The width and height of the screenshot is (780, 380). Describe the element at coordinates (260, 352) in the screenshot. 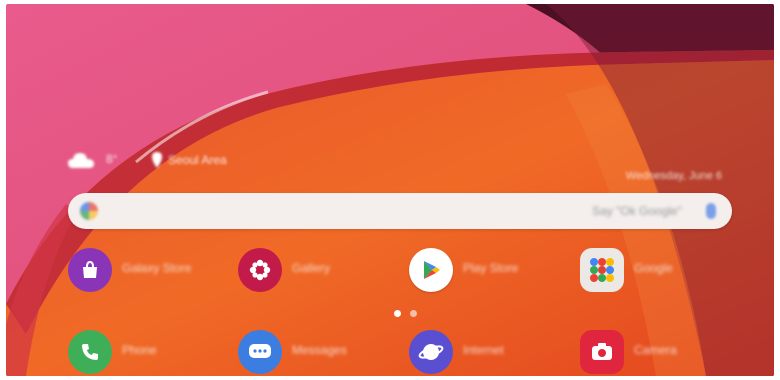

I see `messages-icon` at that location.